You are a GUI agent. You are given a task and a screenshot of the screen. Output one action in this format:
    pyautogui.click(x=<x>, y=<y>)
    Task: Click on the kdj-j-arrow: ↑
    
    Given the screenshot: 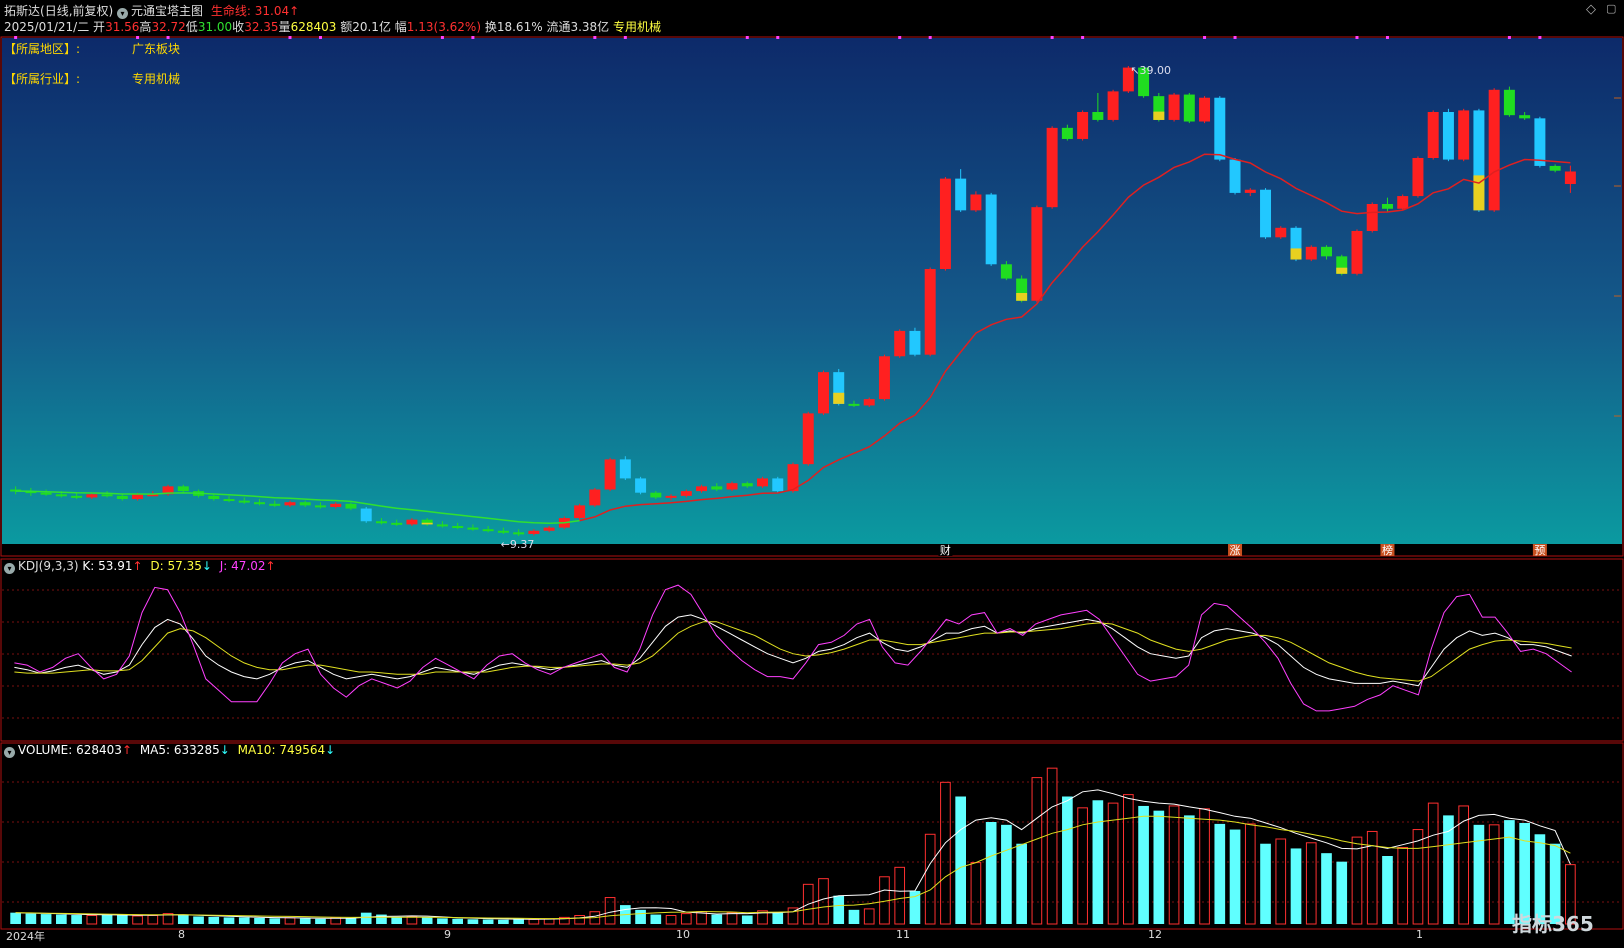 What is the action you would take?
    pyautogui.click(x=270, y=566)
    